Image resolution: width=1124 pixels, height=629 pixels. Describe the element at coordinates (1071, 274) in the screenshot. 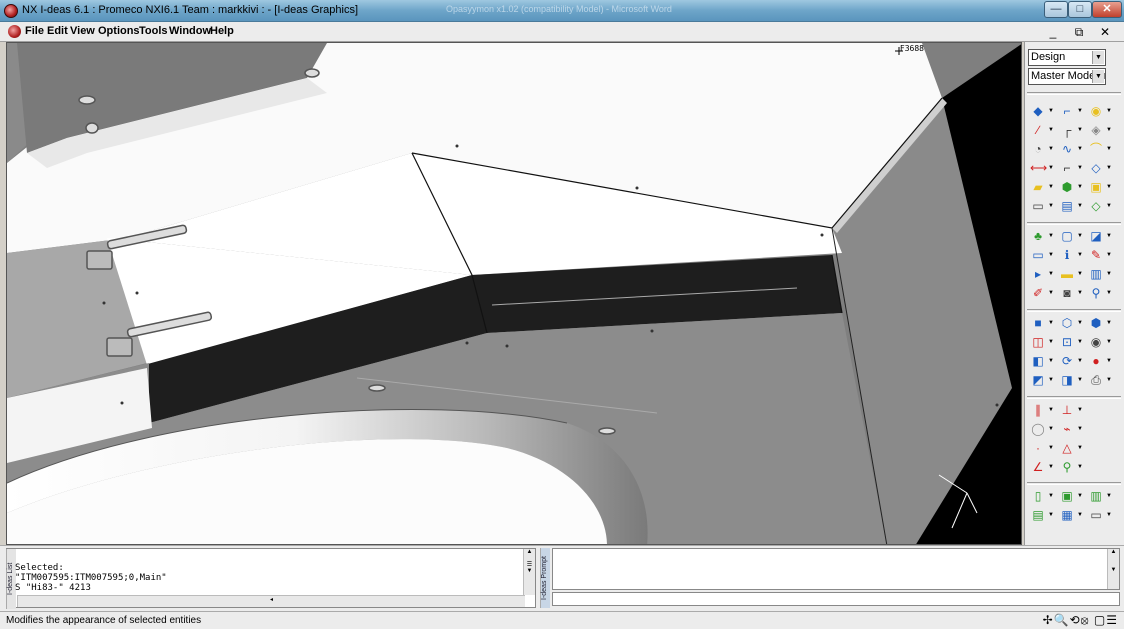

I see `measure-icon: ▬ ▼` at that location.